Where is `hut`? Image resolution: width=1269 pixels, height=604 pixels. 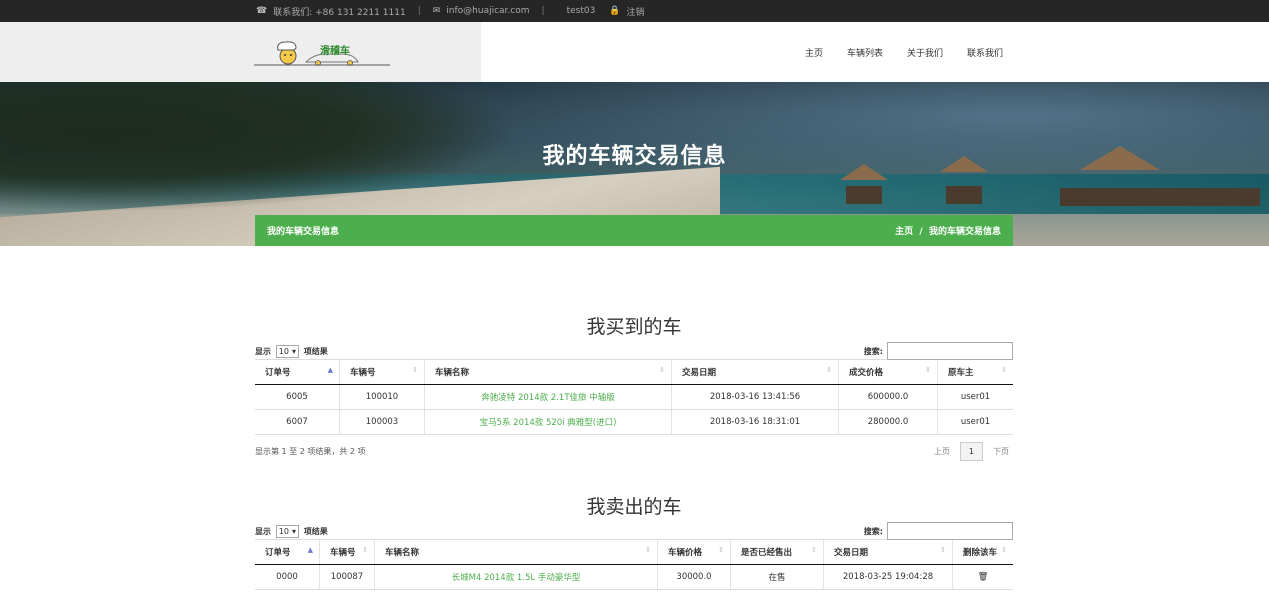
hut is located at coordinates (964, 195).